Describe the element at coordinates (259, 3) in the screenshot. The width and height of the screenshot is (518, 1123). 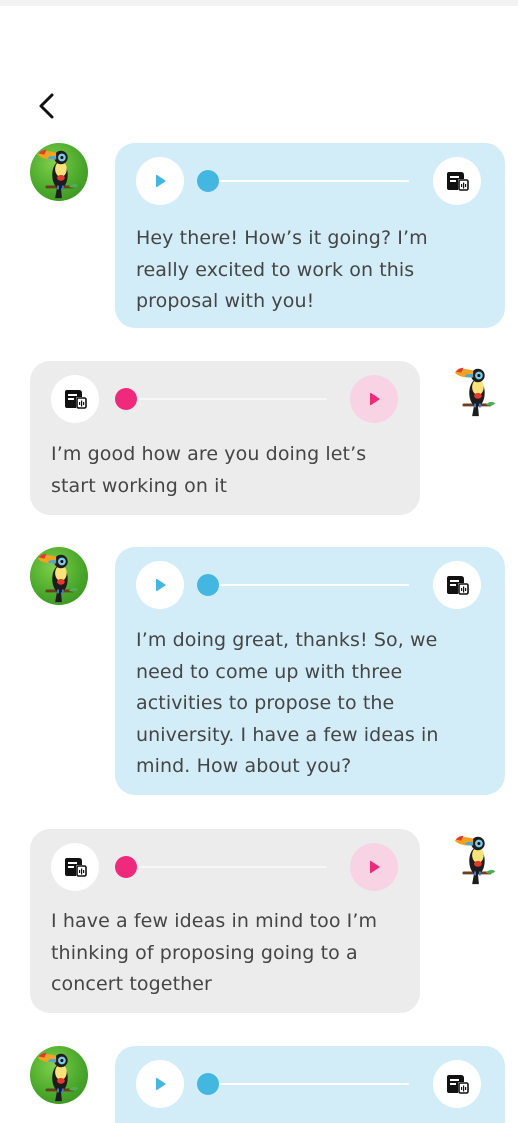
I see `status-bar-edge` at that location.